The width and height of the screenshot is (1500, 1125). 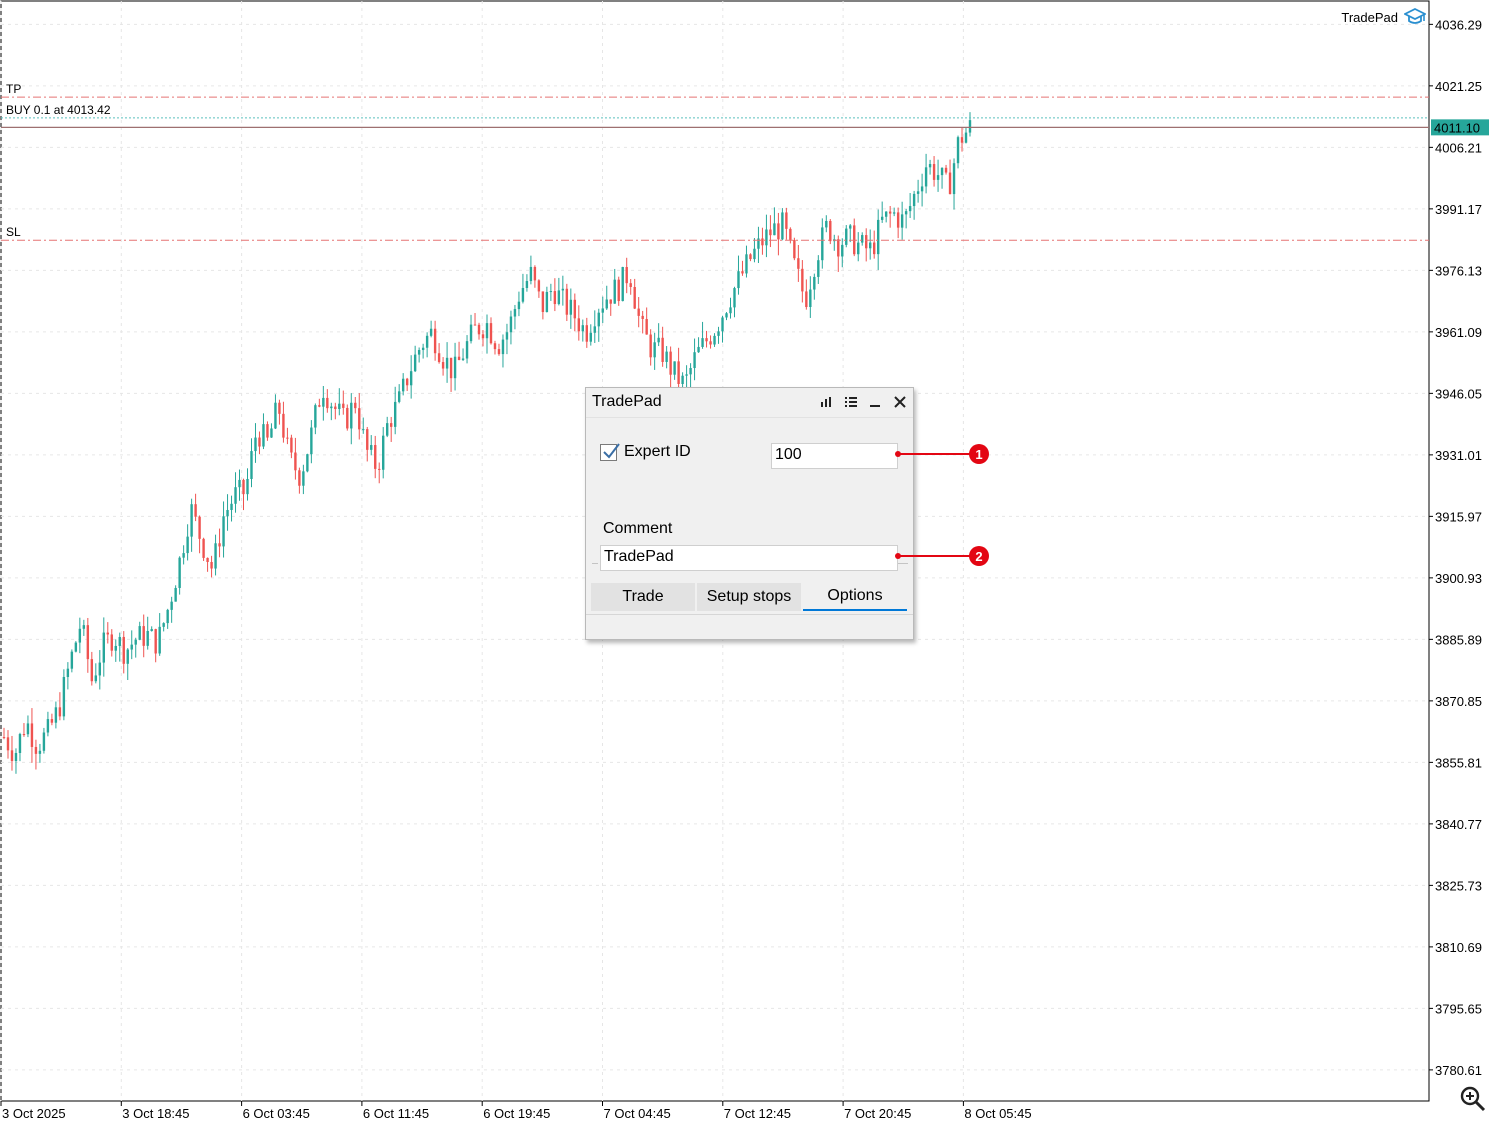 I want to click on check-icon, so click(x=611, y=451).